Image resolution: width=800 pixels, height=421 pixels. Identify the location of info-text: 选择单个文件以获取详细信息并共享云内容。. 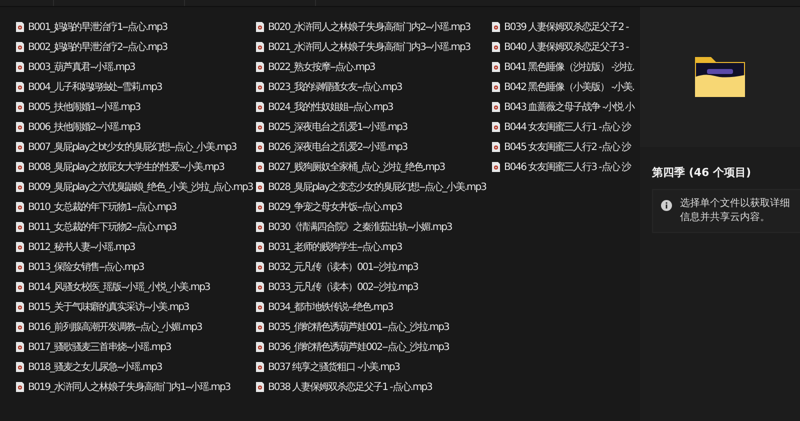
(735, 211).